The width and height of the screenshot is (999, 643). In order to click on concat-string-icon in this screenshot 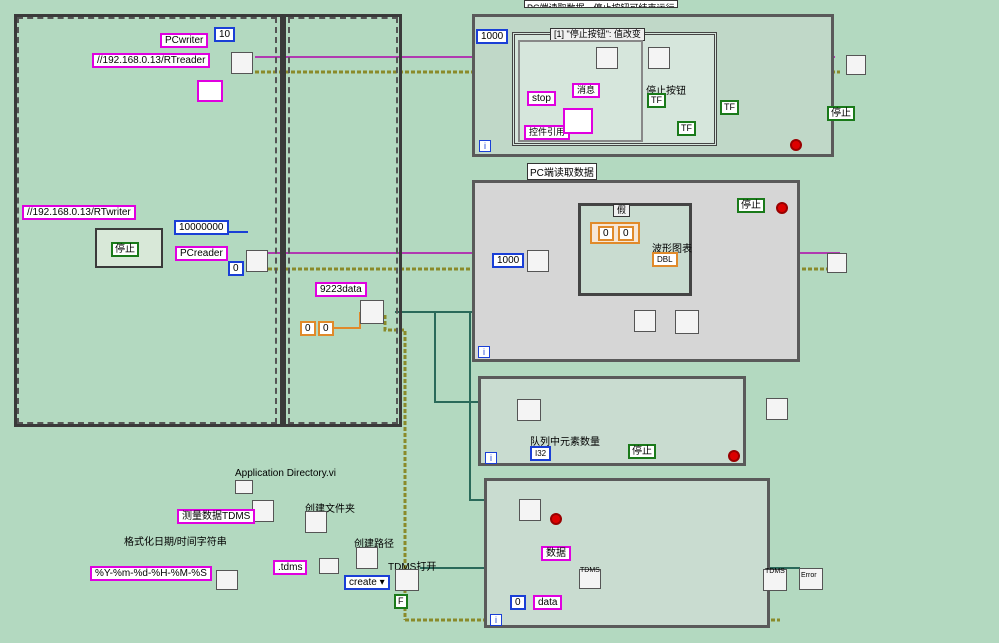, I will do `click(329, 566)`.